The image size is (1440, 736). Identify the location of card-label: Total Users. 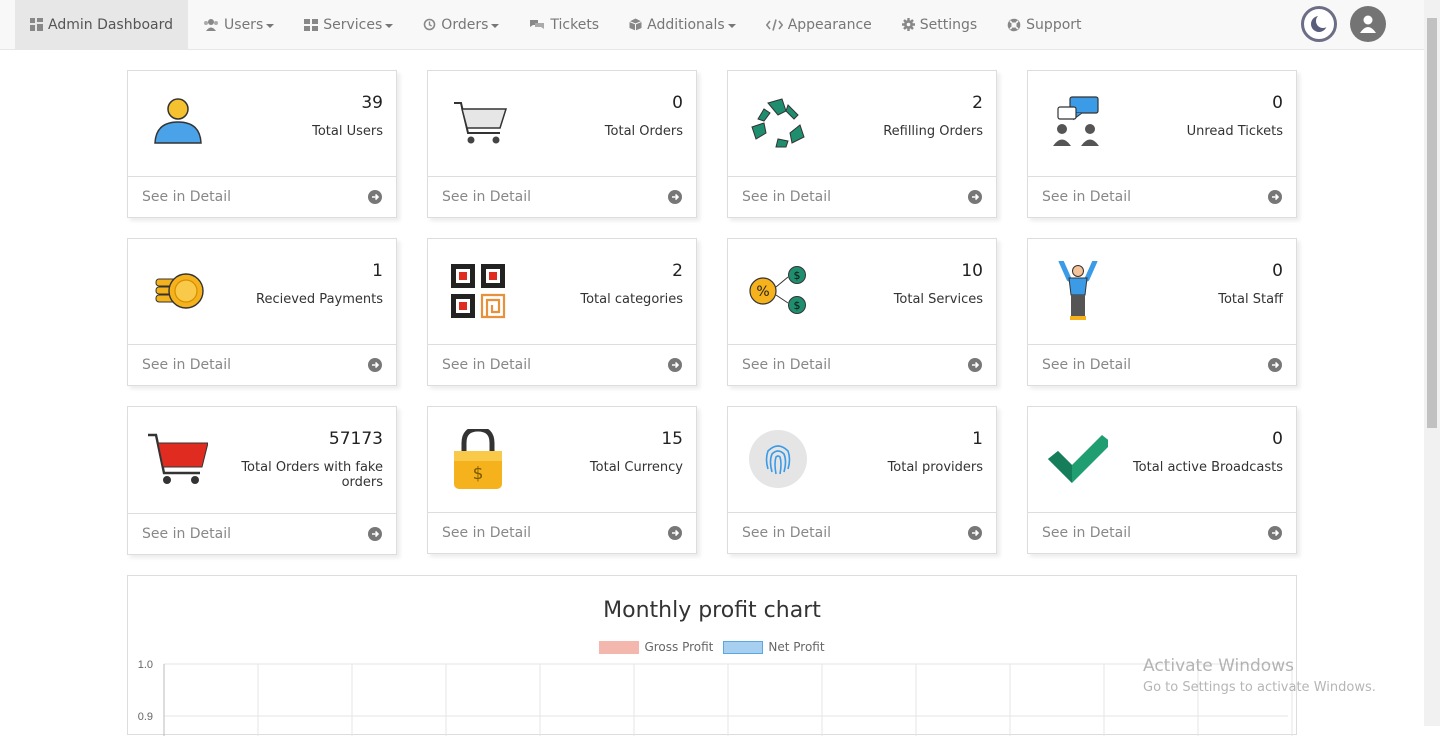
(347, 131).